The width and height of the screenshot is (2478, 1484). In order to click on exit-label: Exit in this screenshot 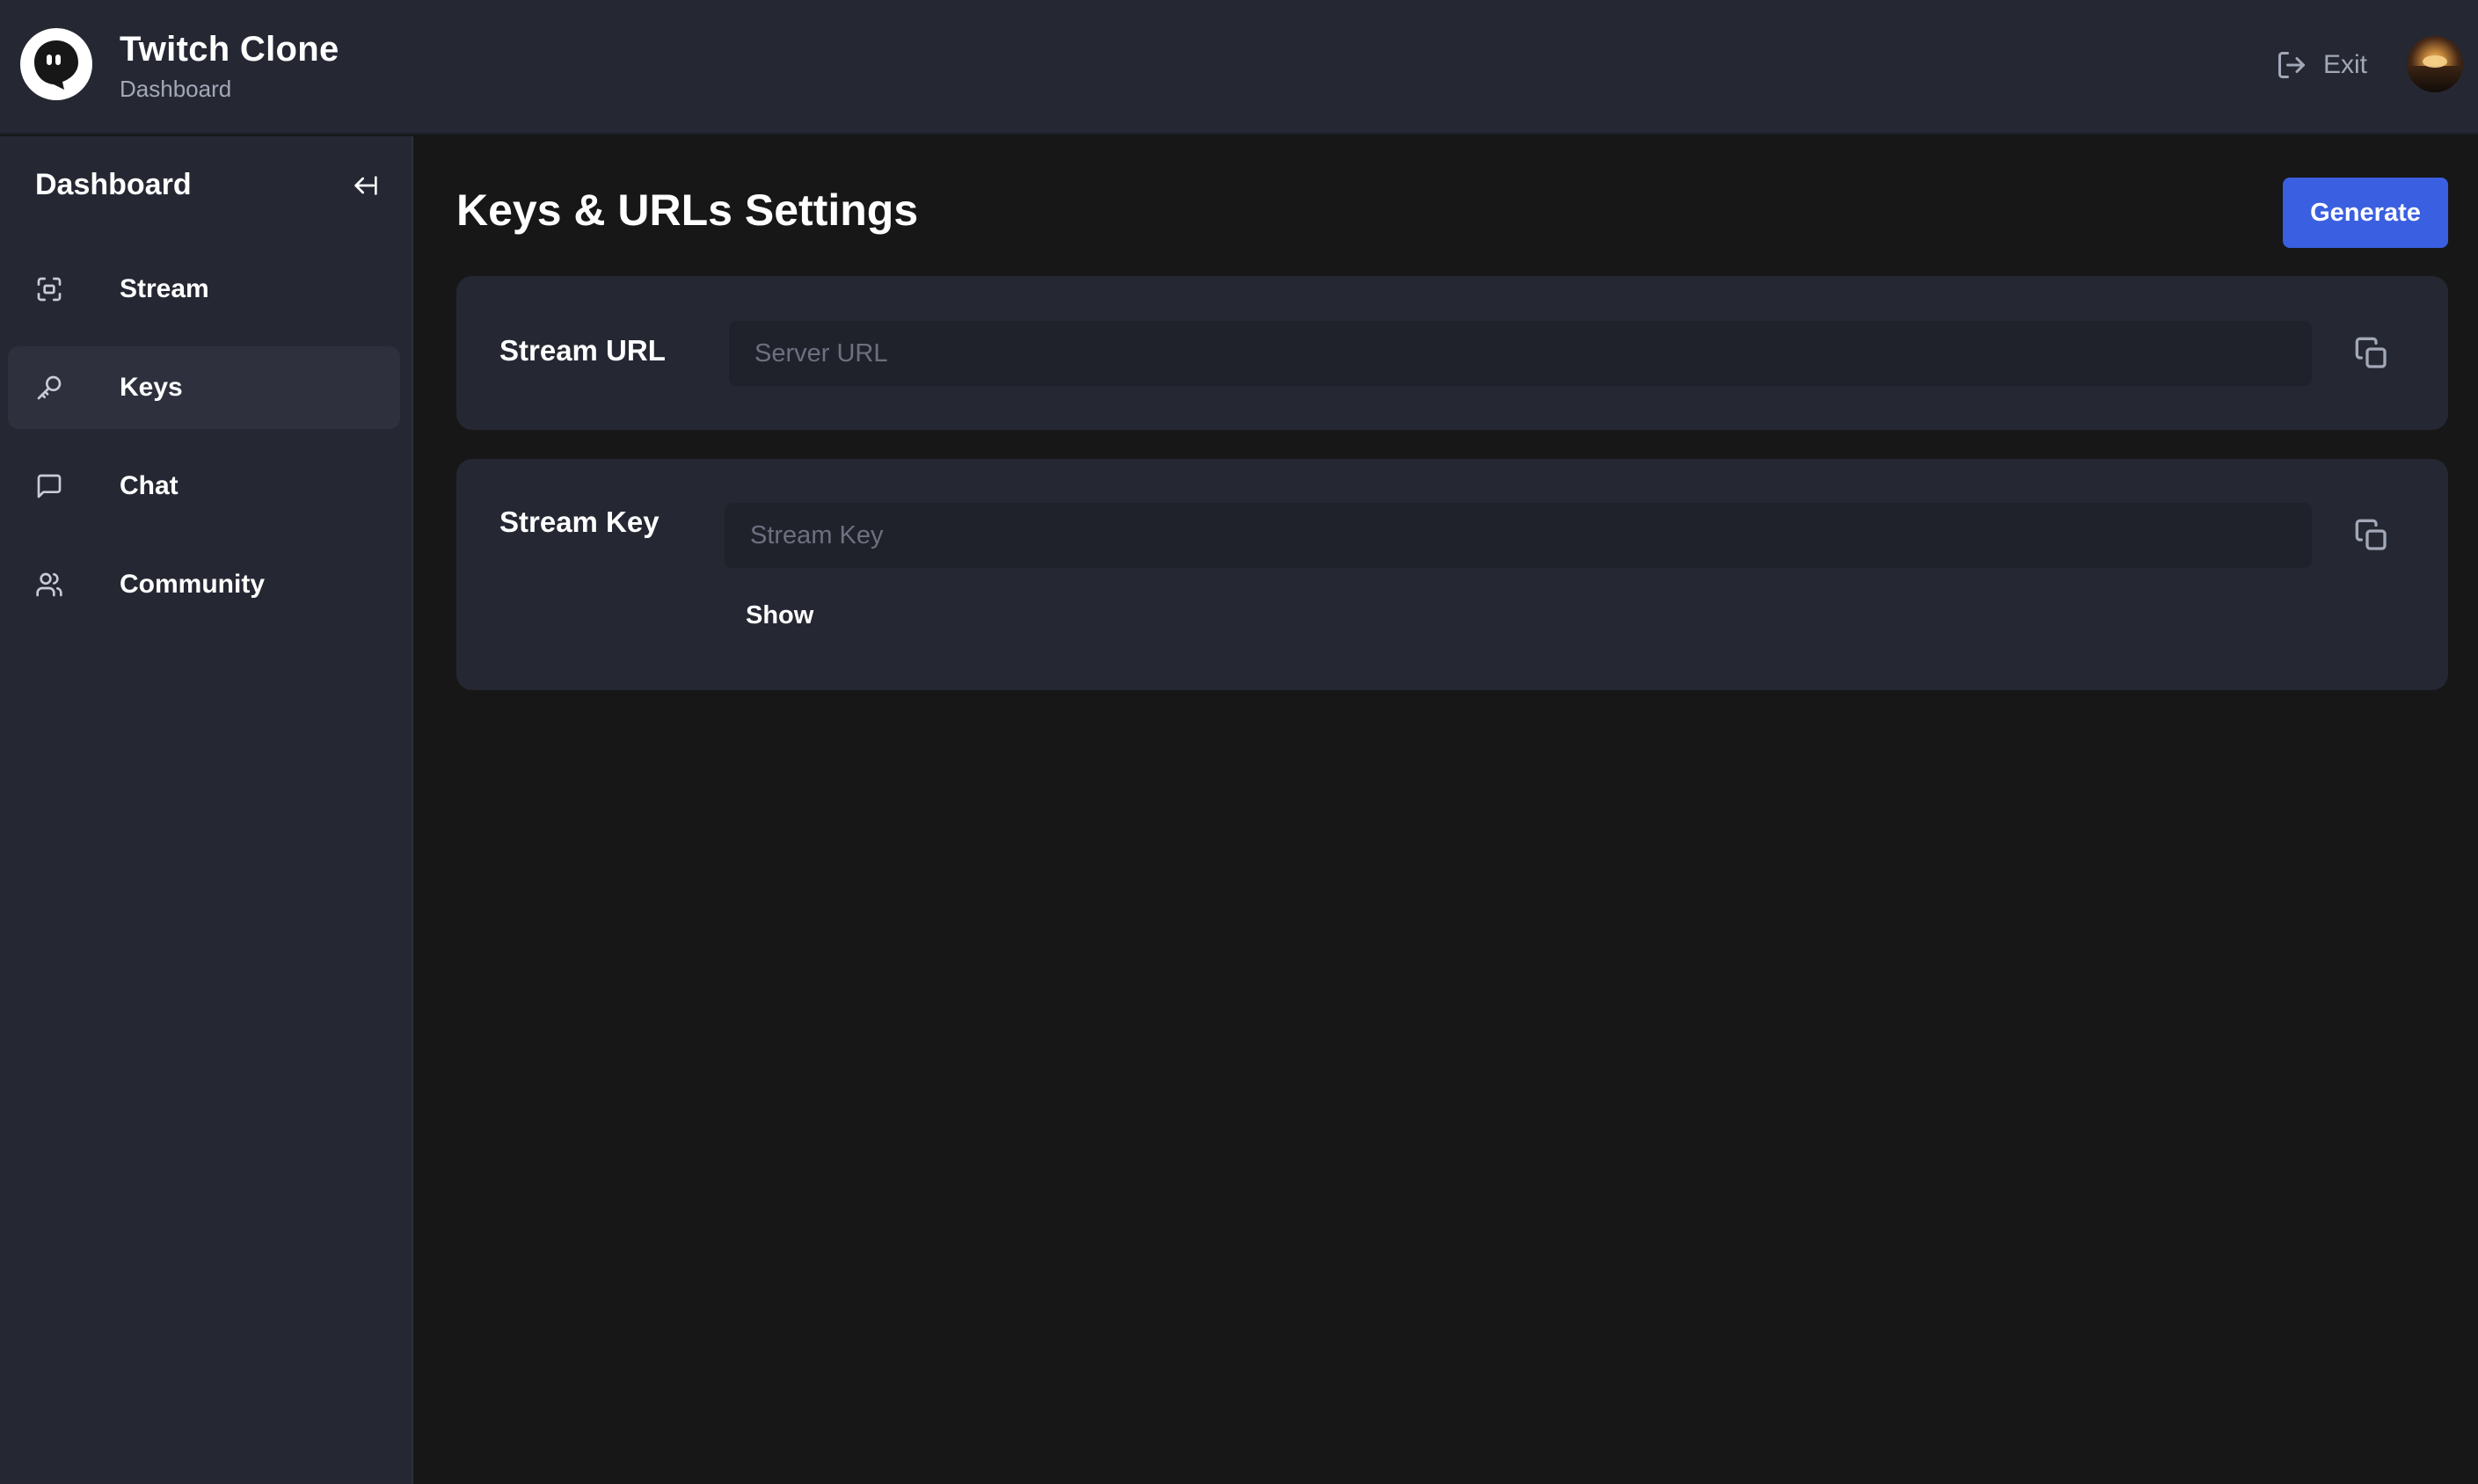, I will do `click(2346, 65)`.